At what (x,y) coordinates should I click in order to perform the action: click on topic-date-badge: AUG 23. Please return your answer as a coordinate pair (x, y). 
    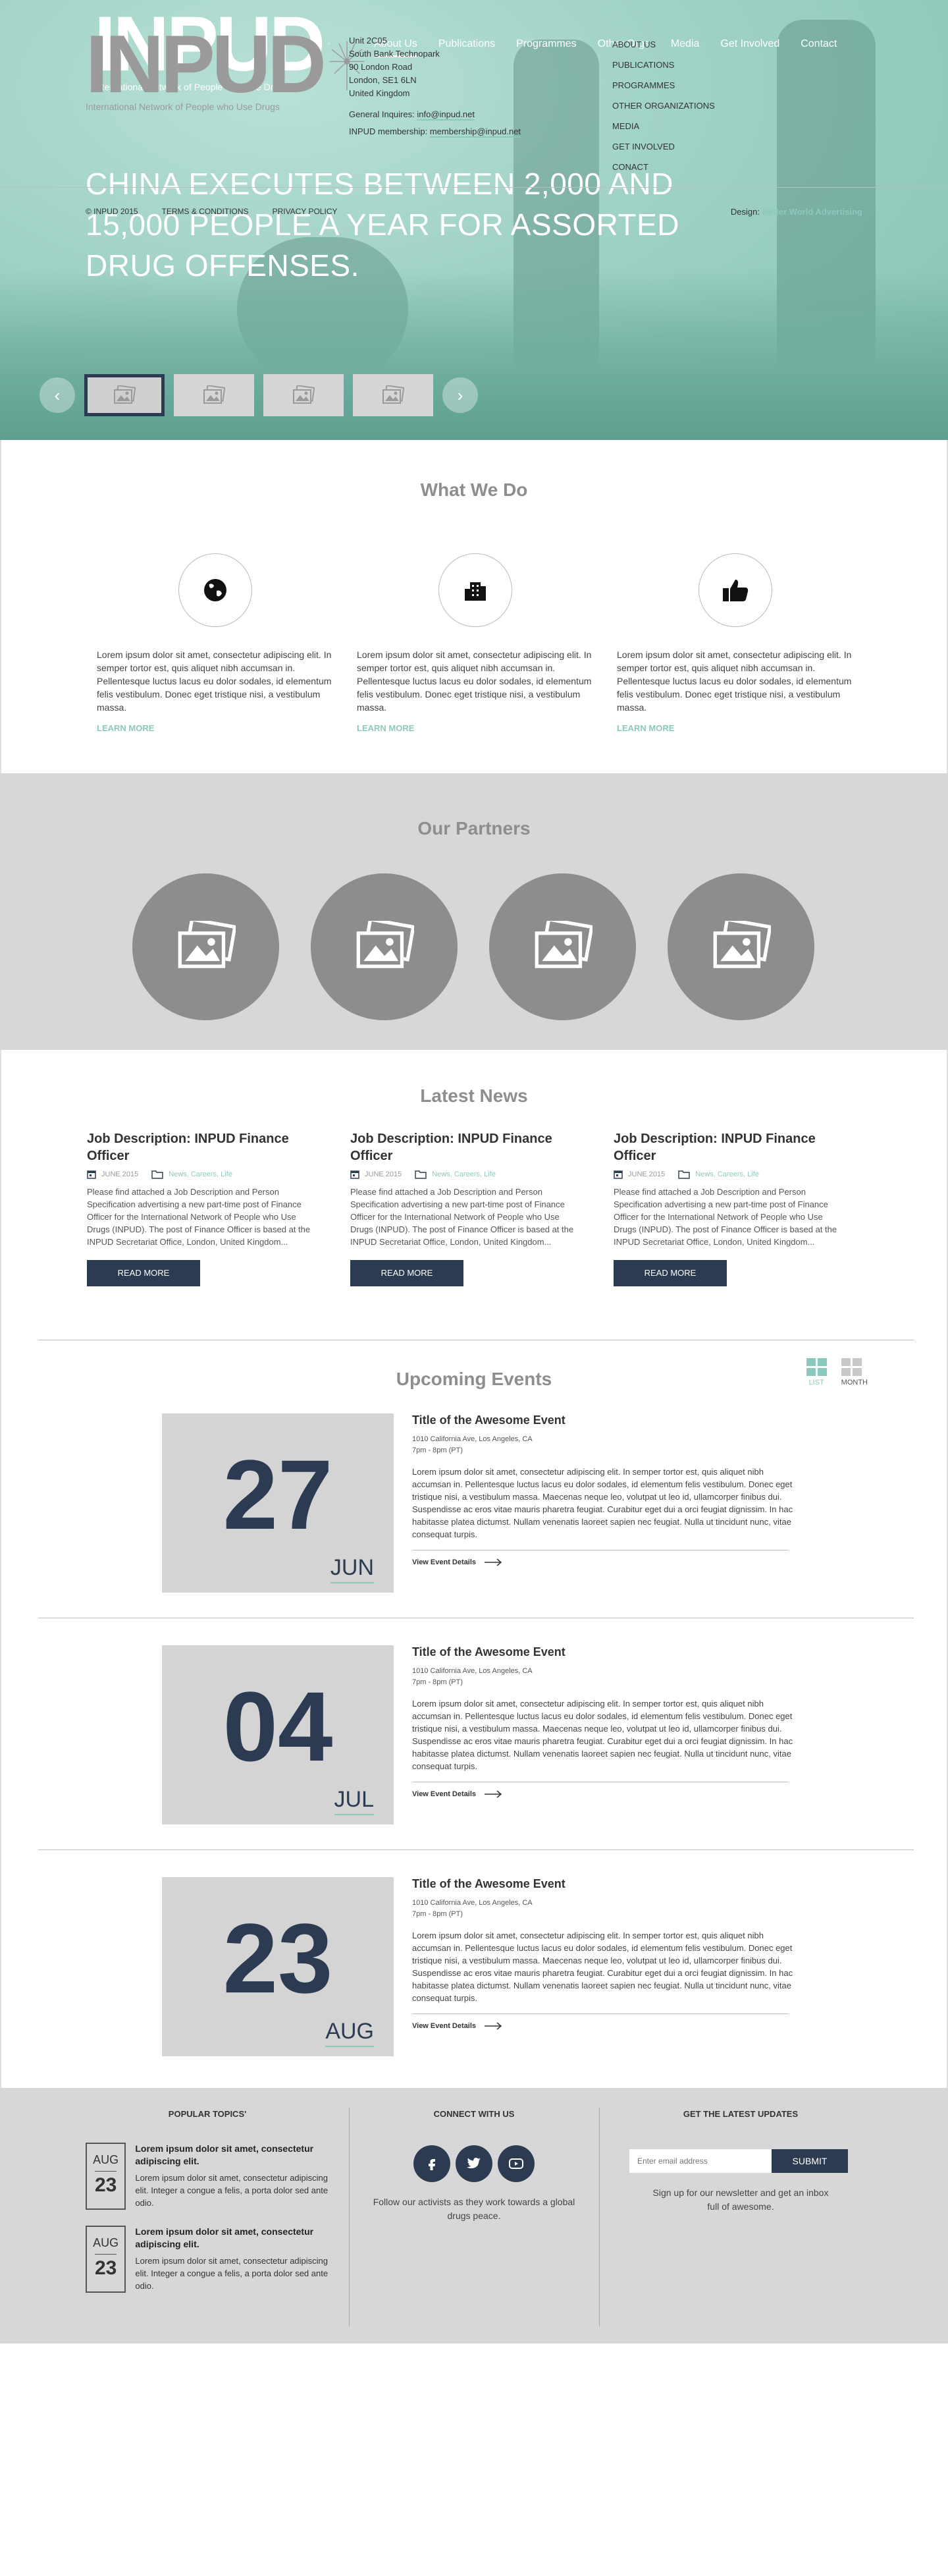
    Looking at the image, I should click on (106, 2259).